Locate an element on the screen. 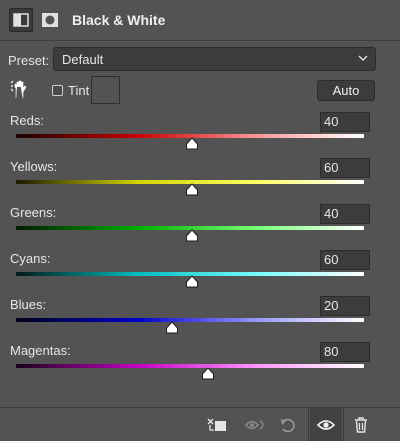 This screenshot has height=441, width=400. layer-mask-icon is located at coordinates (50, 20).